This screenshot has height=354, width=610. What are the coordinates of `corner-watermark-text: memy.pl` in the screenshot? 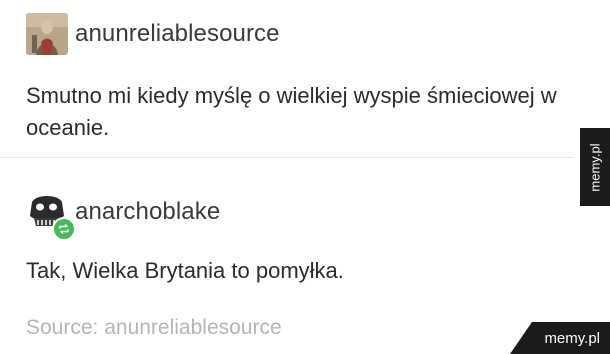 It's located at (572, 338).